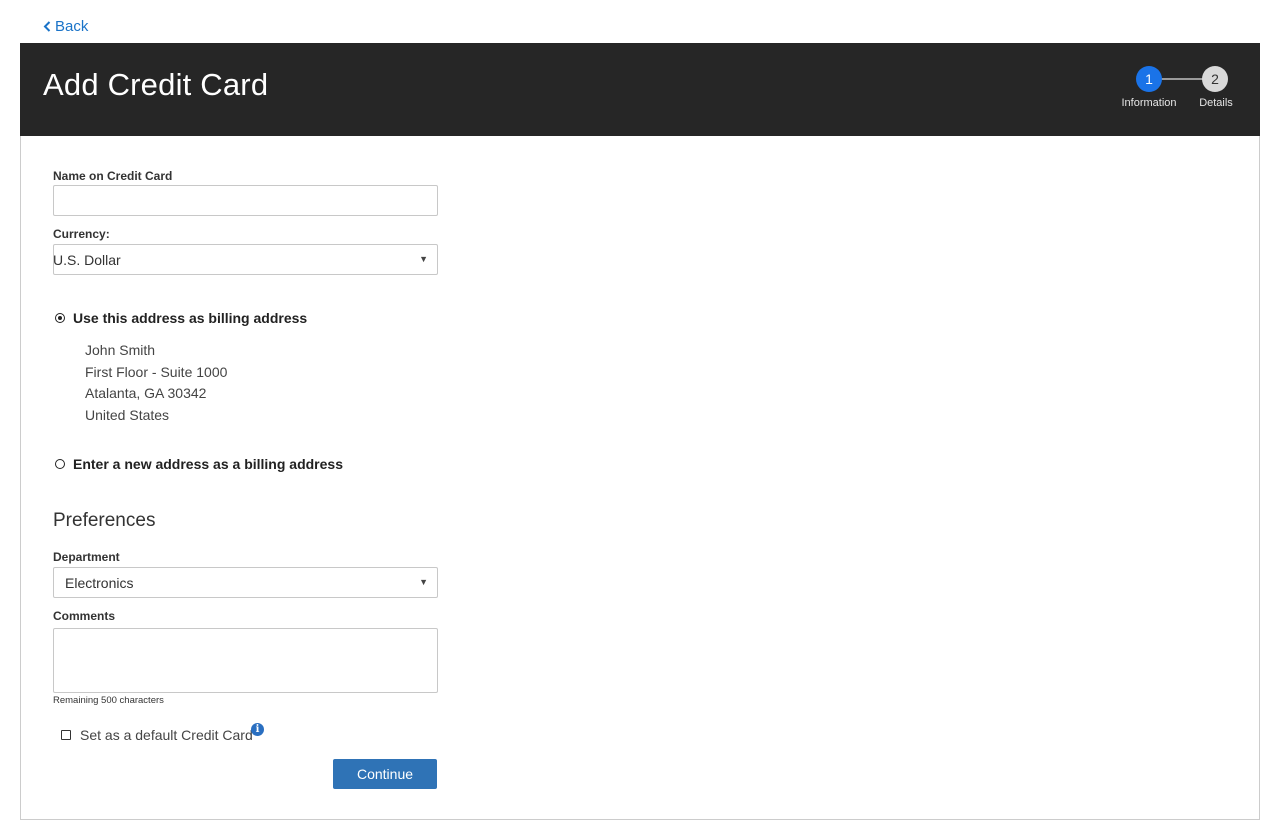  Describe the element at coordinates (84, 616) in the screenshot. I see `comments-label: Comments` at that location.